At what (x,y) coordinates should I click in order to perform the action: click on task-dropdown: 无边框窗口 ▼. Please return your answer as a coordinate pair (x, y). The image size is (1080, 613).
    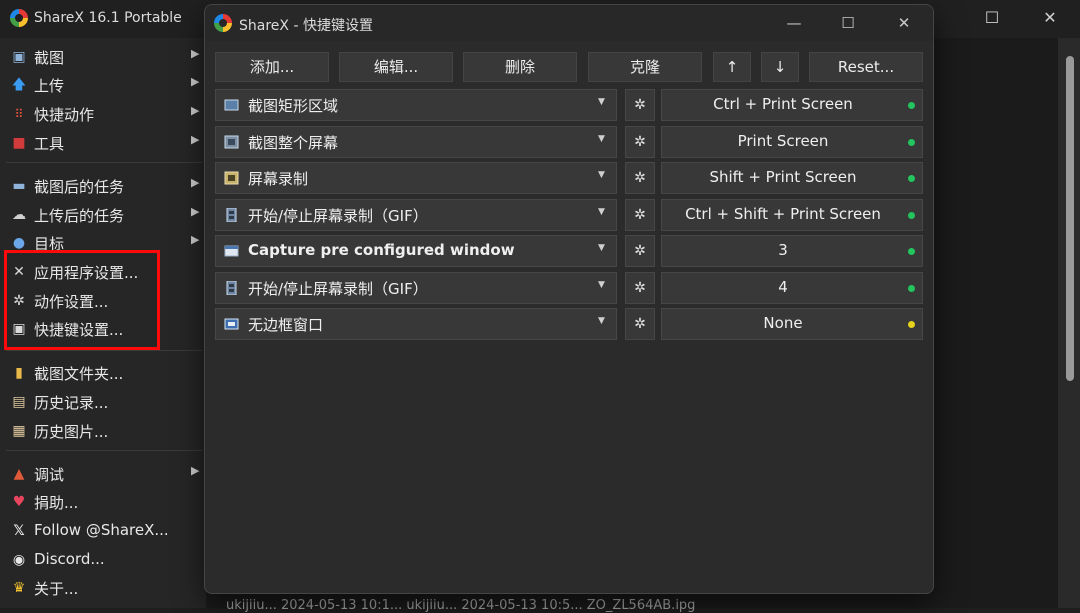
    Looking at the image, I should click on (416, 324).